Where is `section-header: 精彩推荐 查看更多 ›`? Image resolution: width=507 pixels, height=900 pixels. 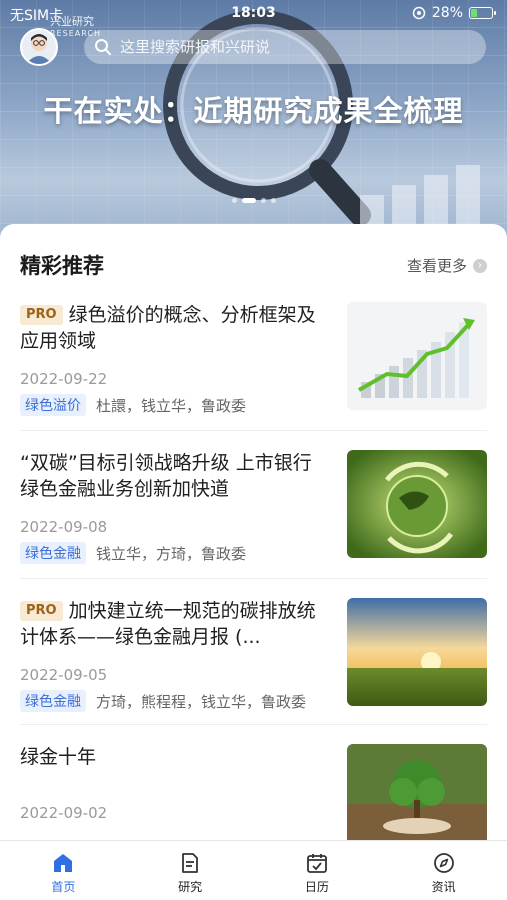 section-header: 精彩推荐 查看更多 › is located at coordinates (253, 264).